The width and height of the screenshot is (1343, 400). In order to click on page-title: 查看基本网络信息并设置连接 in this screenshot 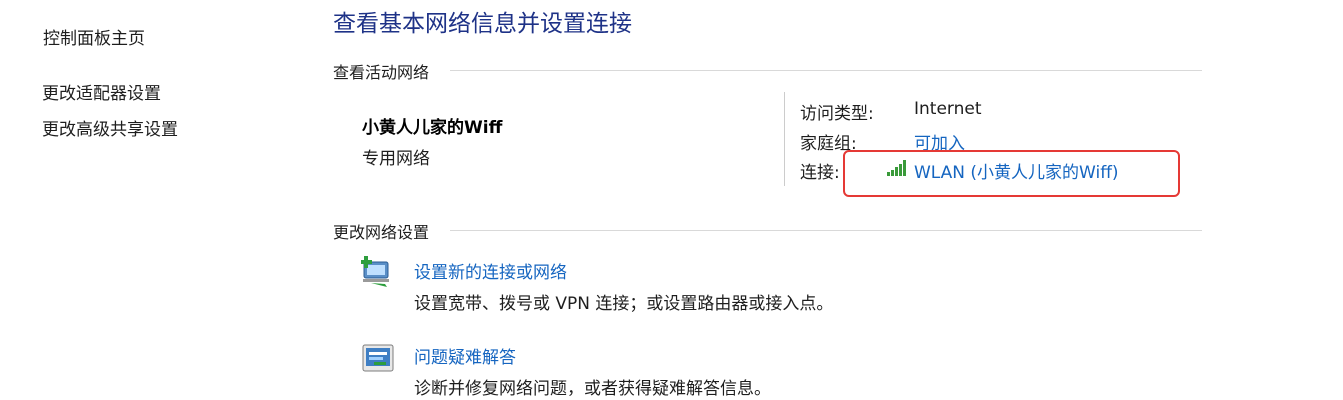, I will do `click(482, 24)`.